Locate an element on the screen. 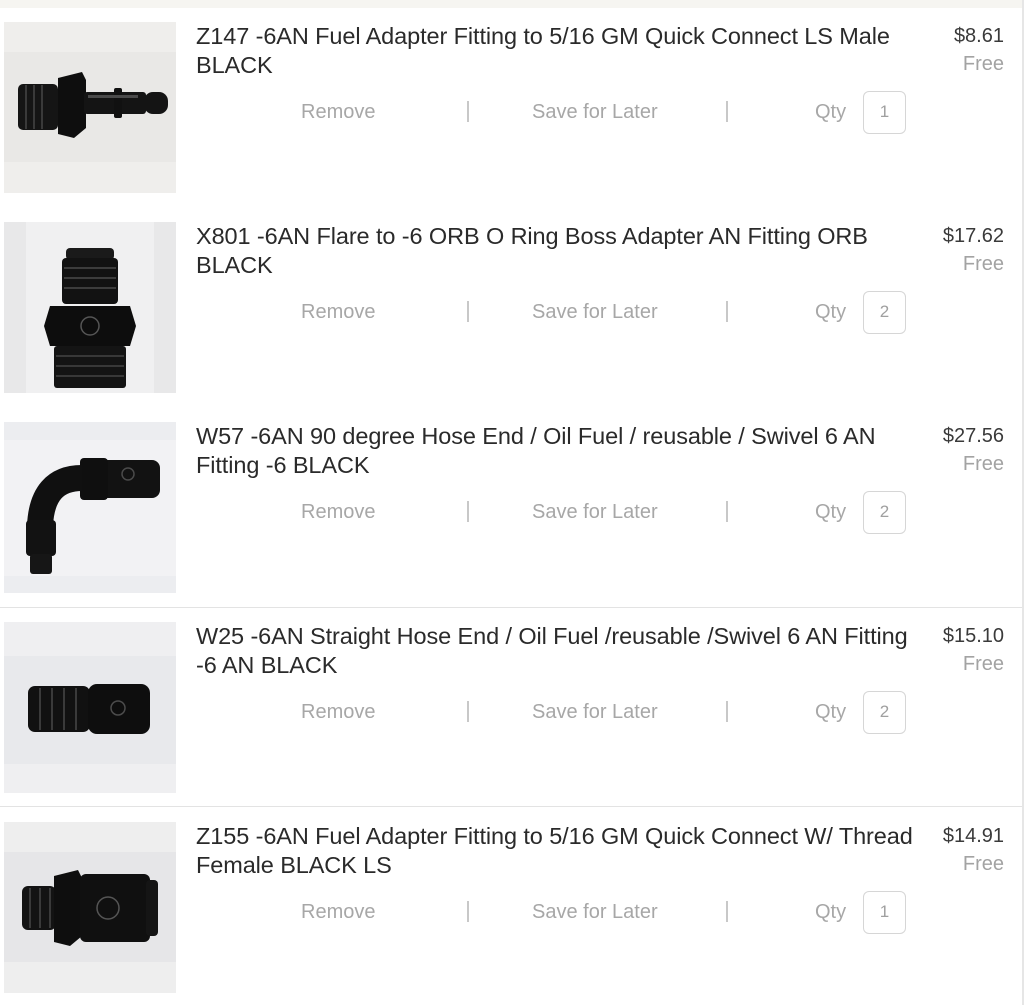  fitting-90-degree-hose-end-icon is located at coordinates (90, 507).